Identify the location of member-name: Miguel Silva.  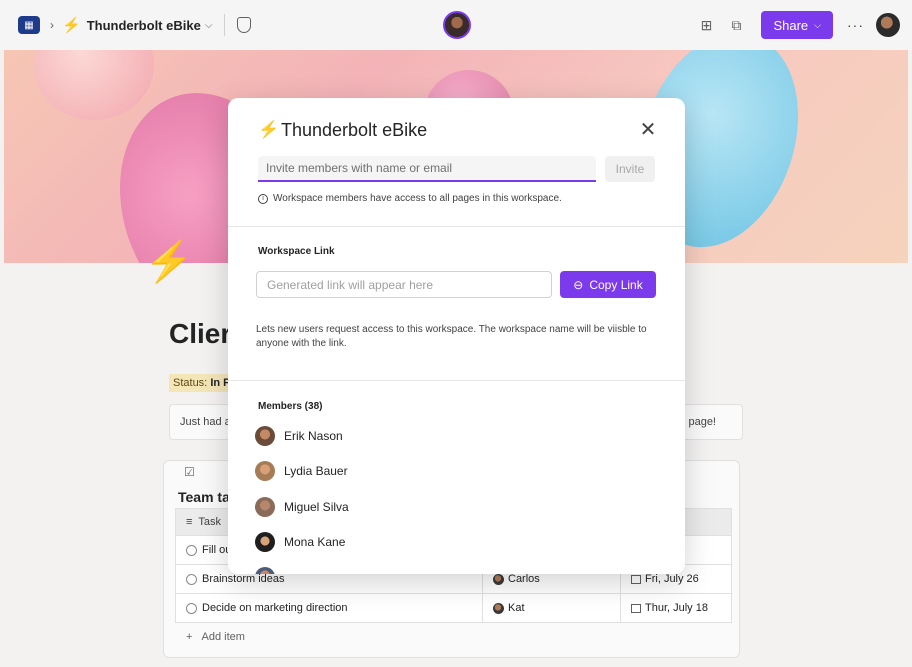
(316, 507).